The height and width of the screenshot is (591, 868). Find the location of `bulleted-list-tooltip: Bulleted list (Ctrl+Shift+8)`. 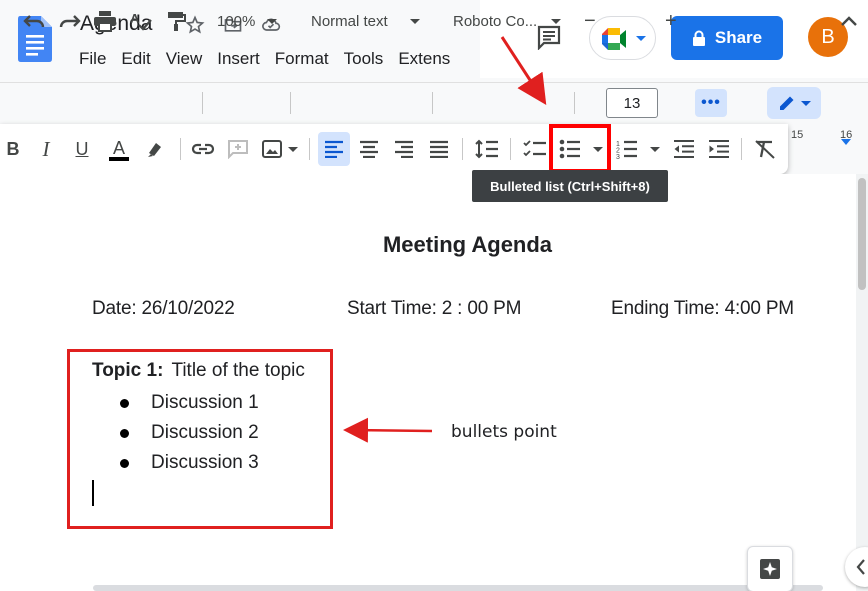

bulleted-list-tooltip: Bulleted list (Ctrl+Shift+8) is located at coordinates (570, 186).